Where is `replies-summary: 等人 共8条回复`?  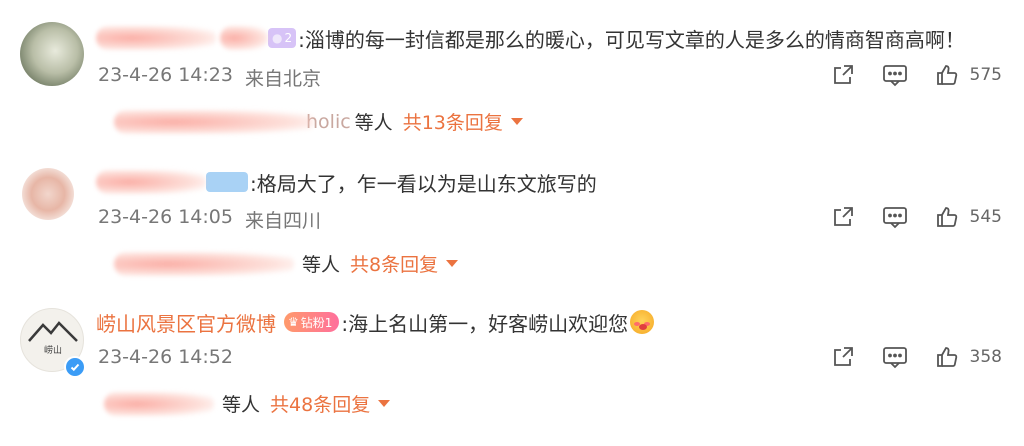 replies-summary: 等人 共8条回复 is located at coordinates (286, 263).